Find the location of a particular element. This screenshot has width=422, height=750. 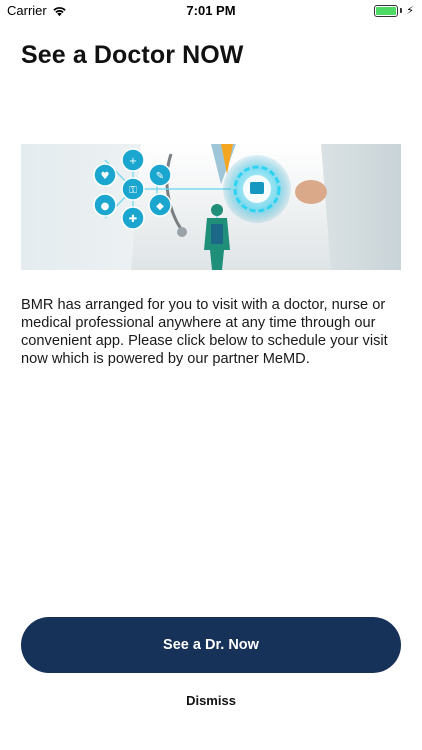

battery-indicator: ⚡︎ is located at coordinates (394, 10).